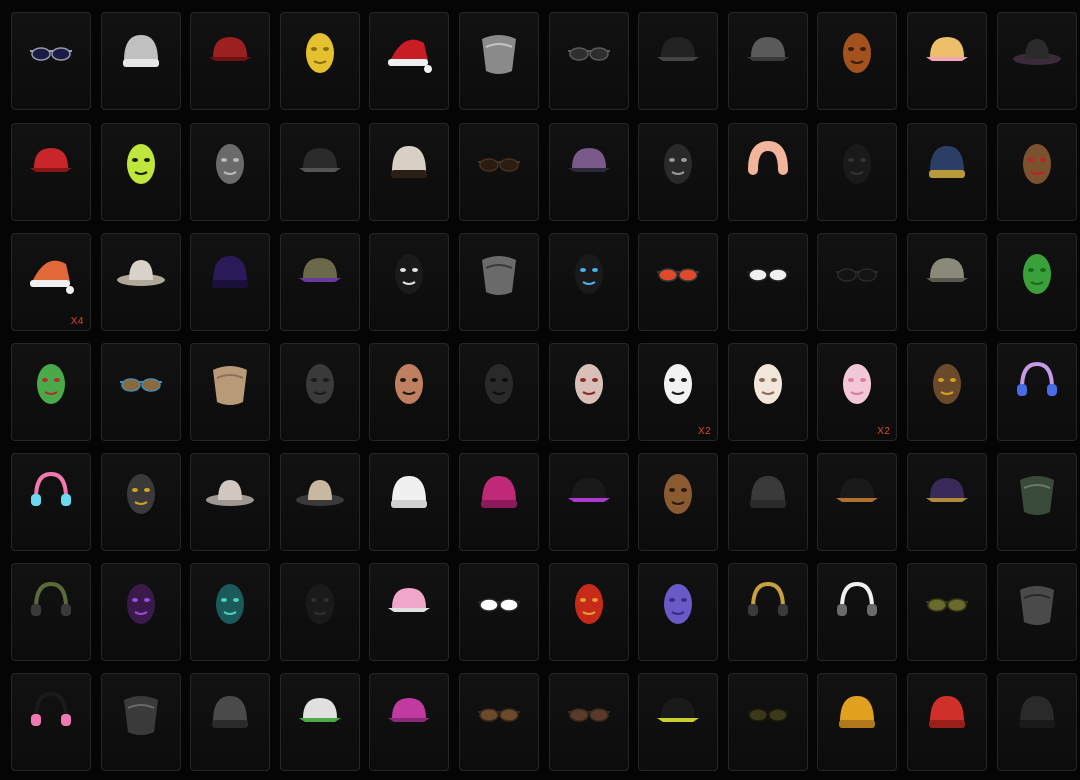 The width and height of the screenshot is (1080, 780). I want to click on pith-helmet-icon, so click(320, 273).